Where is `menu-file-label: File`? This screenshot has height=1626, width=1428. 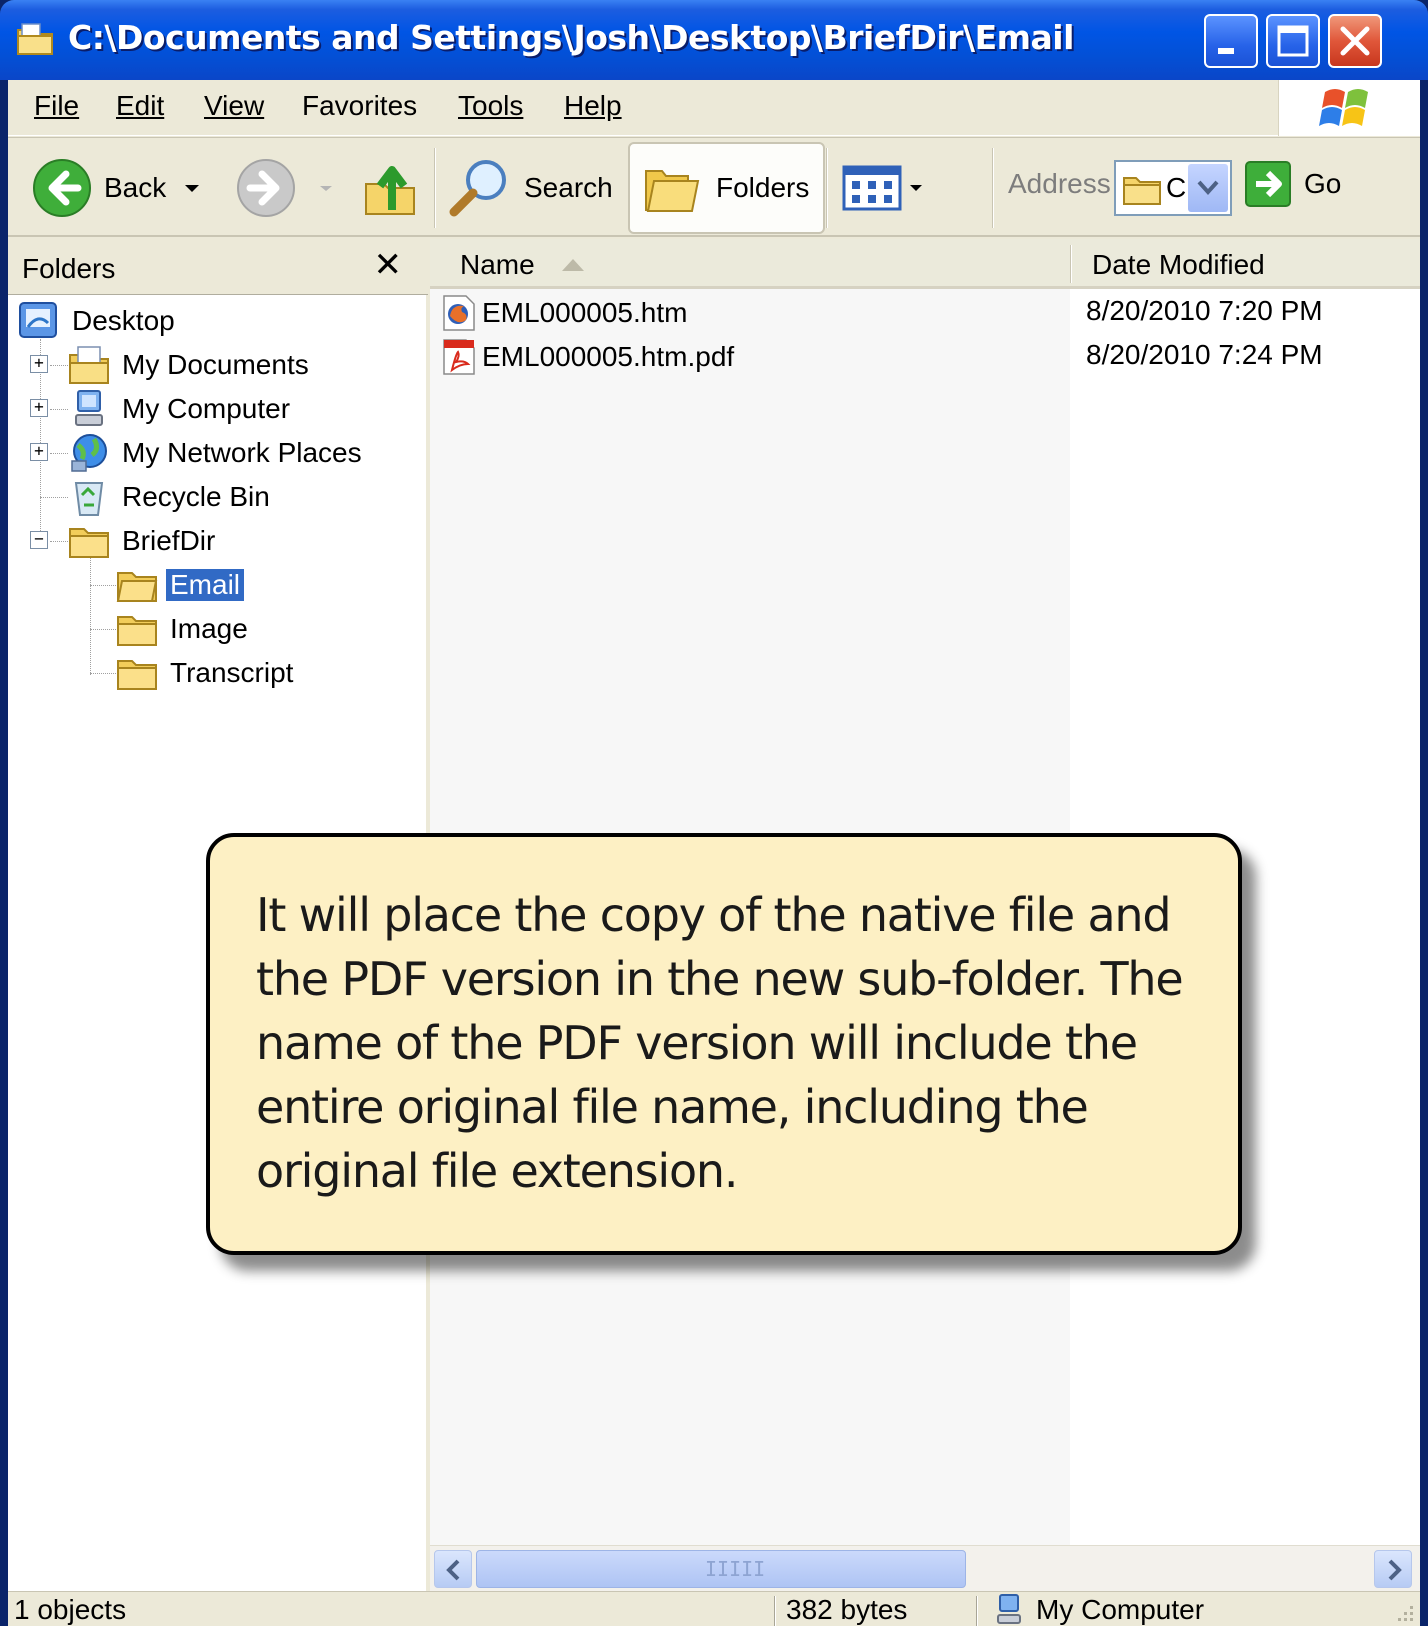 menu-file-label: File is located at coordinates (57, 105).